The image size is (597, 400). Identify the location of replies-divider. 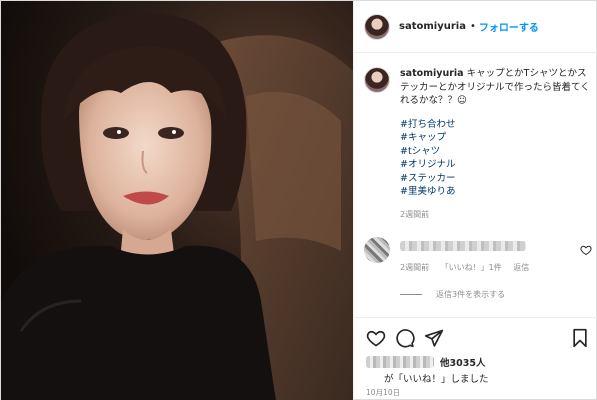
(411, 294).